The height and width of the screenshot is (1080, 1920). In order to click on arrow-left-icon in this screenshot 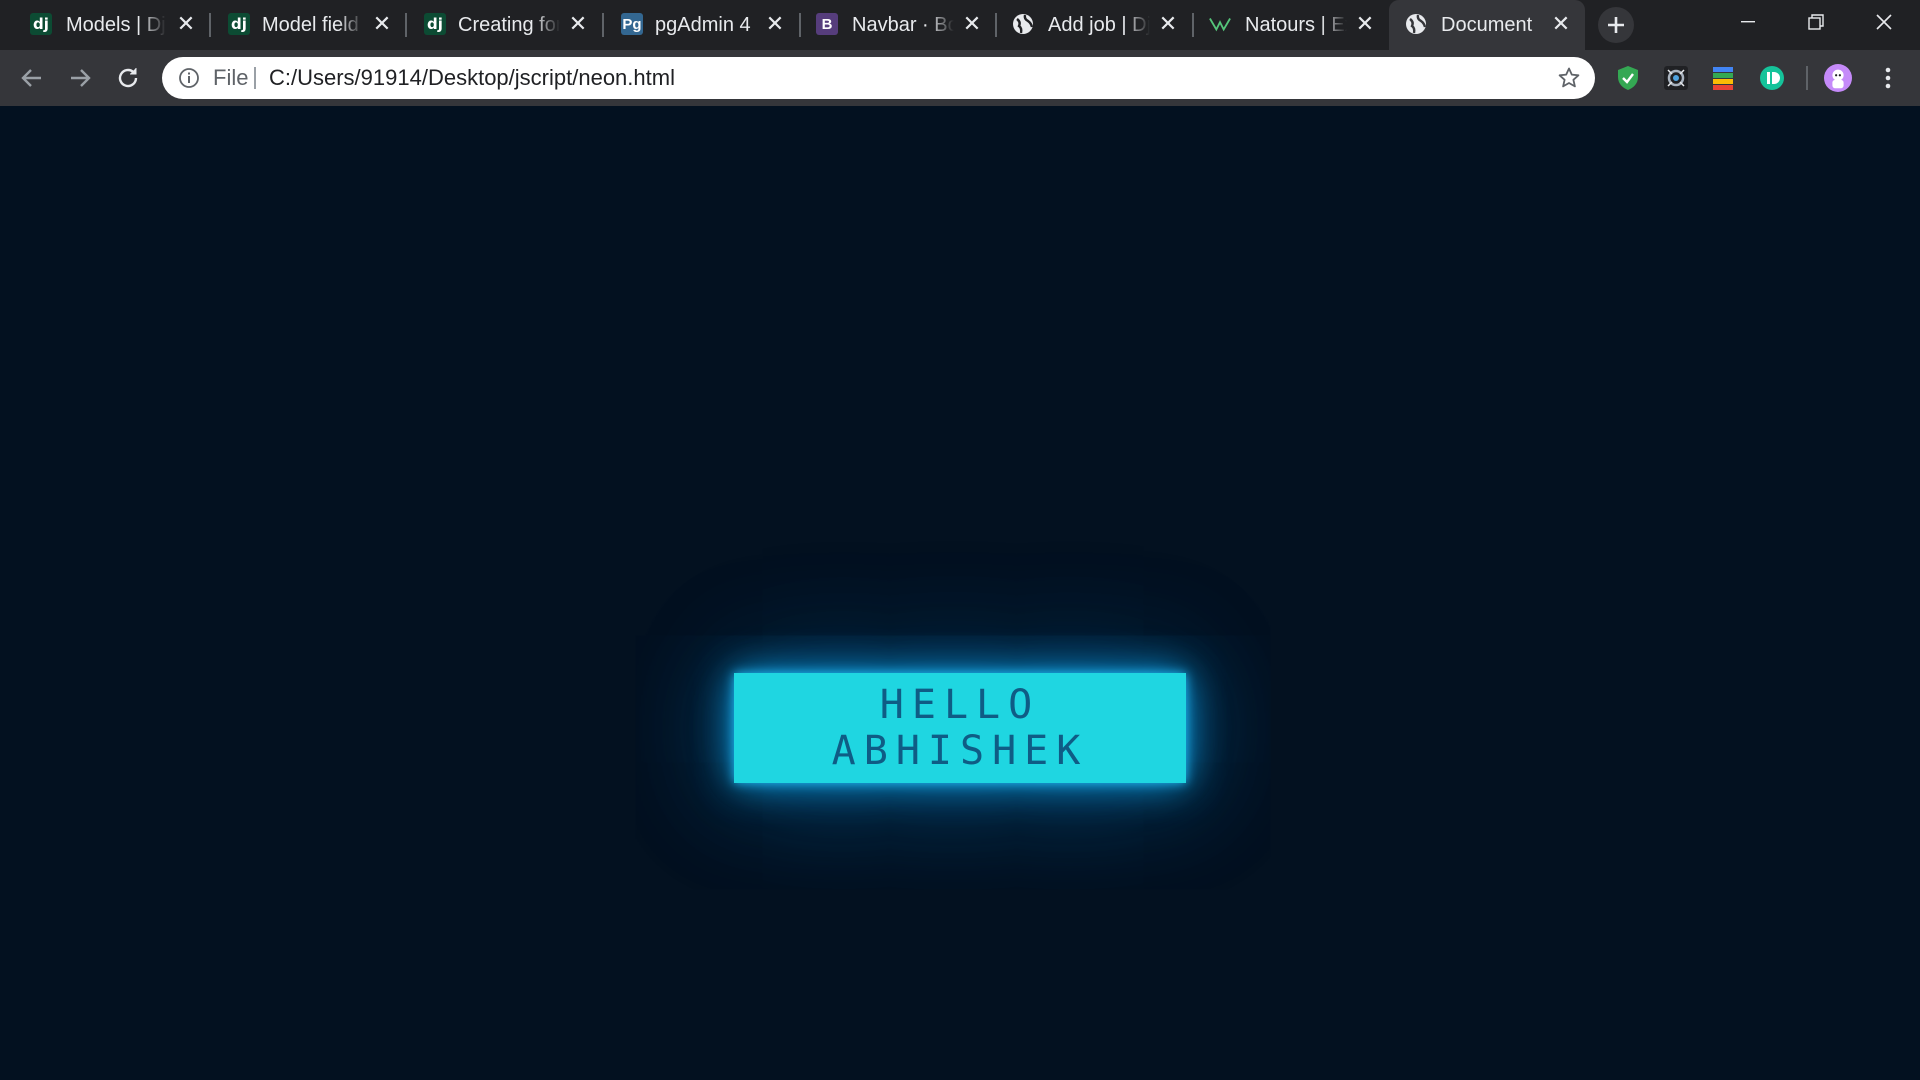, I will do `click(31, 78)`.